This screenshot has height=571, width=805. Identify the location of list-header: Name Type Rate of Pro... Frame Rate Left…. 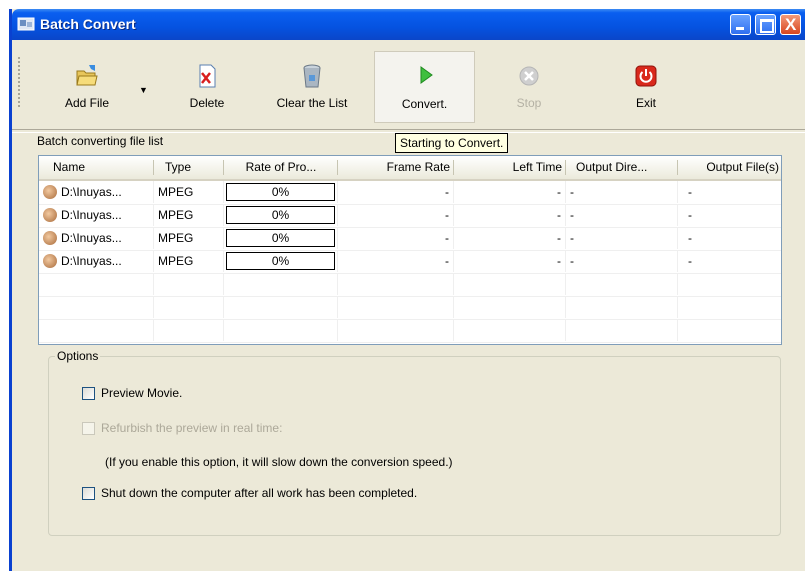
(410, 168).